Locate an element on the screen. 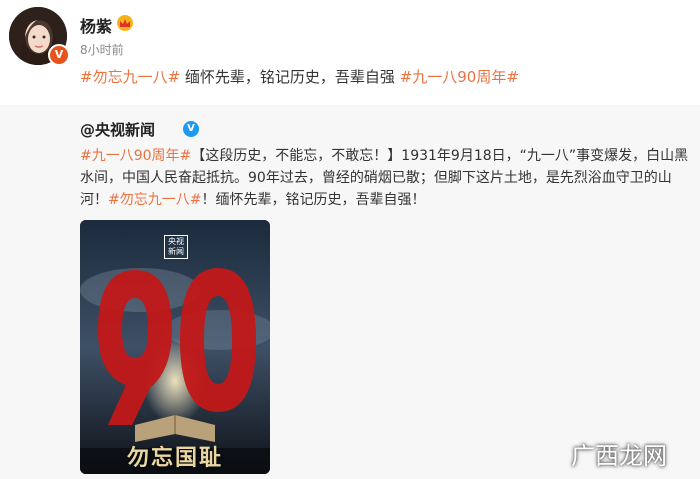  repost-body-text-end: ！缅怀先辈，铭记历史，吾辈自强！ is located at coordinates (313, 200).